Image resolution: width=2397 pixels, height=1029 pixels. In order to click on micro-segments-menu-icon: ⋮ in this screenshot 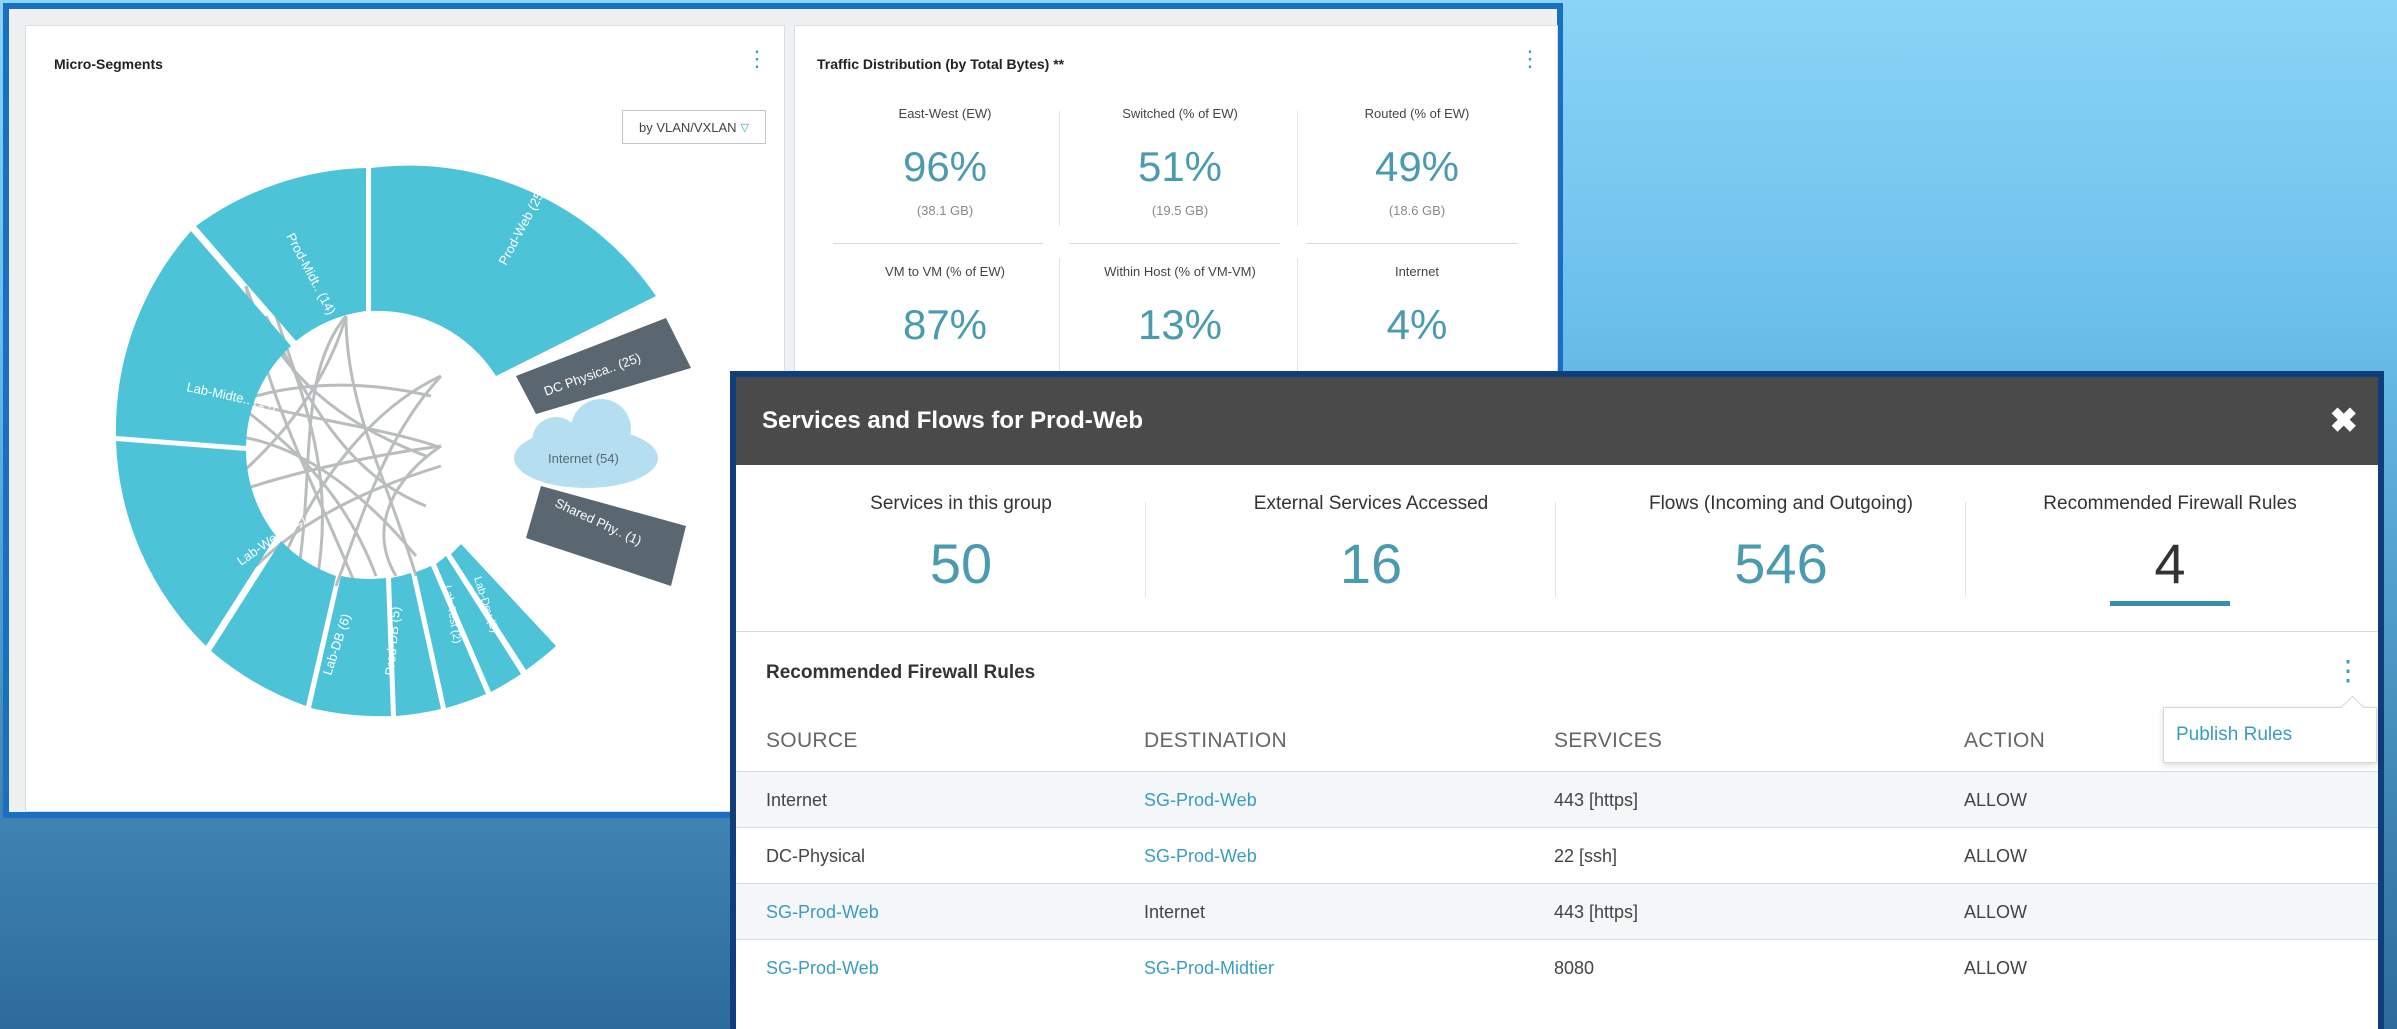, I will do `click(757, 59)`.